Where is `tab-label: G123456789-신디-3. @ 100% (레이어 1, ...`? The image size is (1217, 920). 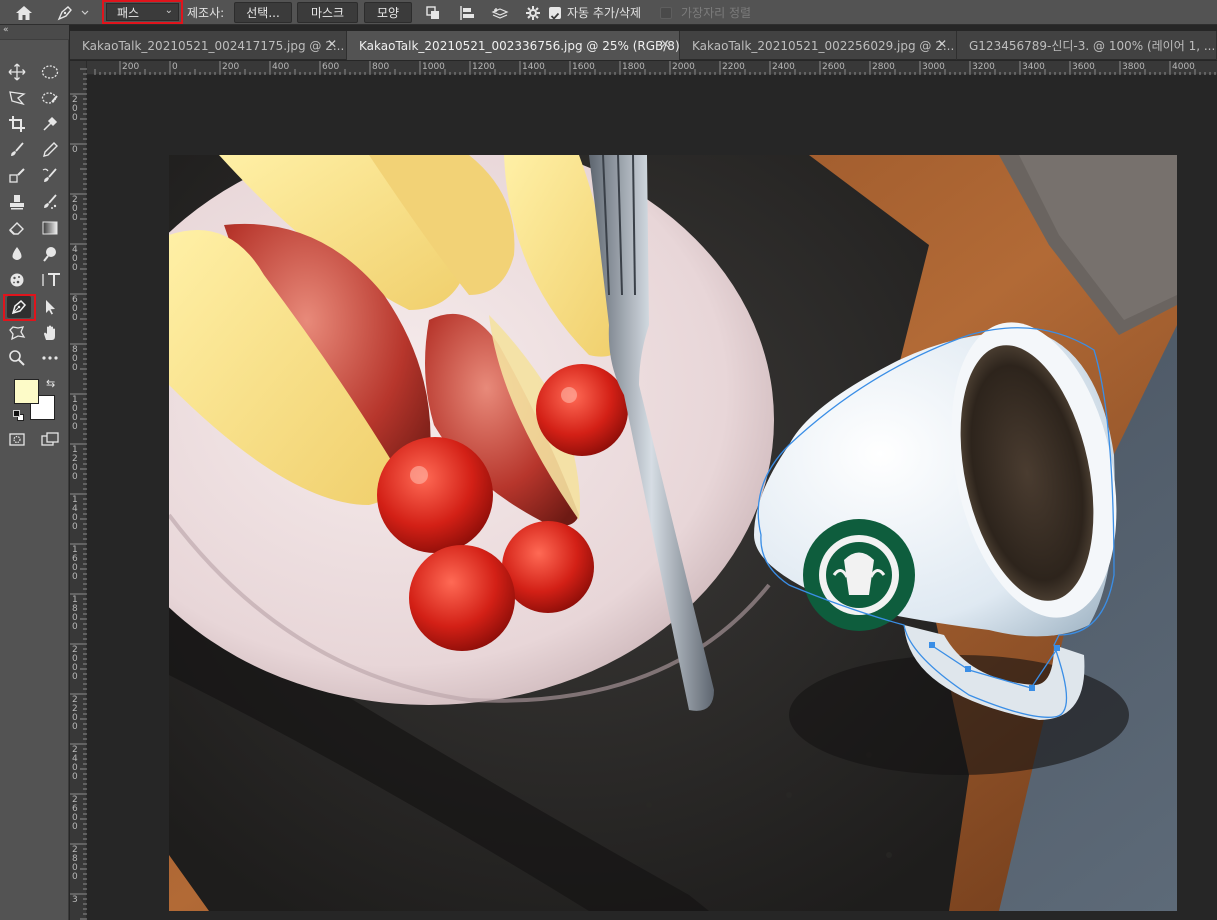
tab-label: G123456789-신디-3. @ 100% (레이어 1, ... is located at coordinates (1092, 46).